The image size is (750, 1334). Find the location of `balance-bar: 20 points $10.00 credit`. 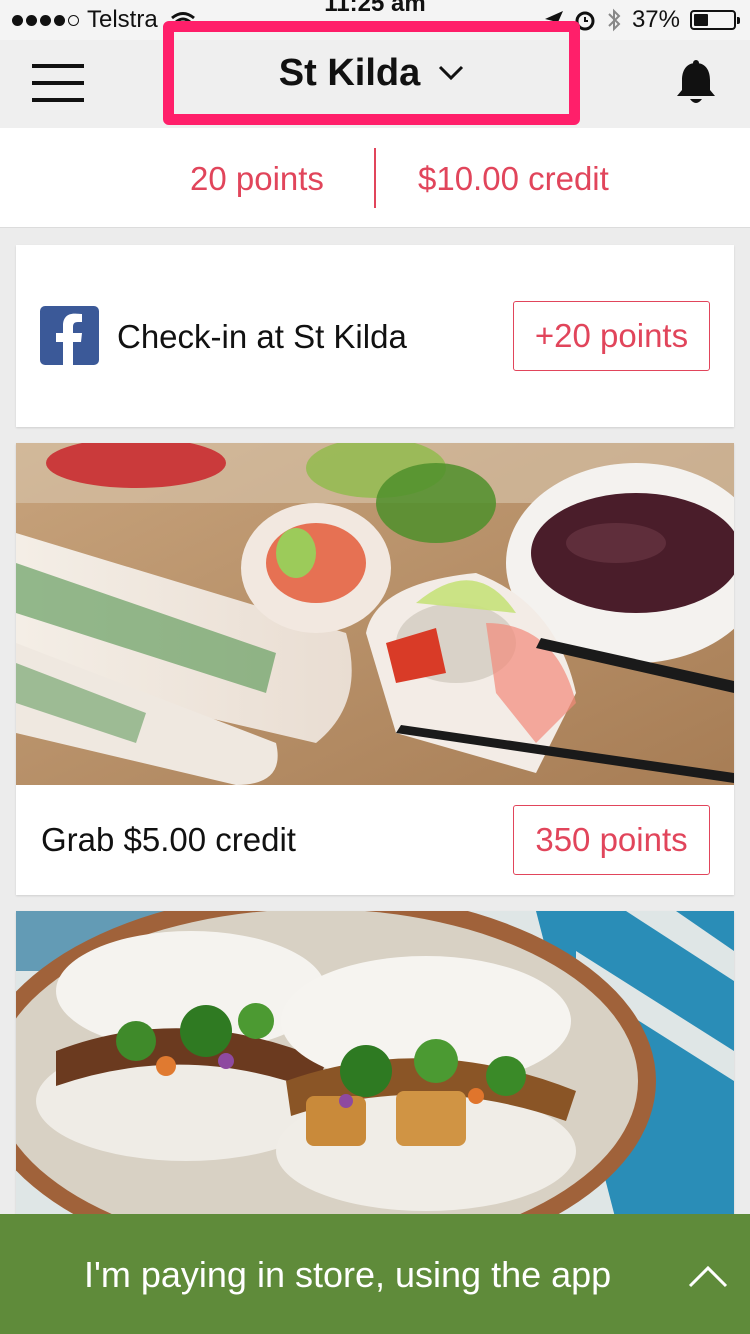

balance-bar: 20 points $10.00 credit is located at coordinates (375, 178).